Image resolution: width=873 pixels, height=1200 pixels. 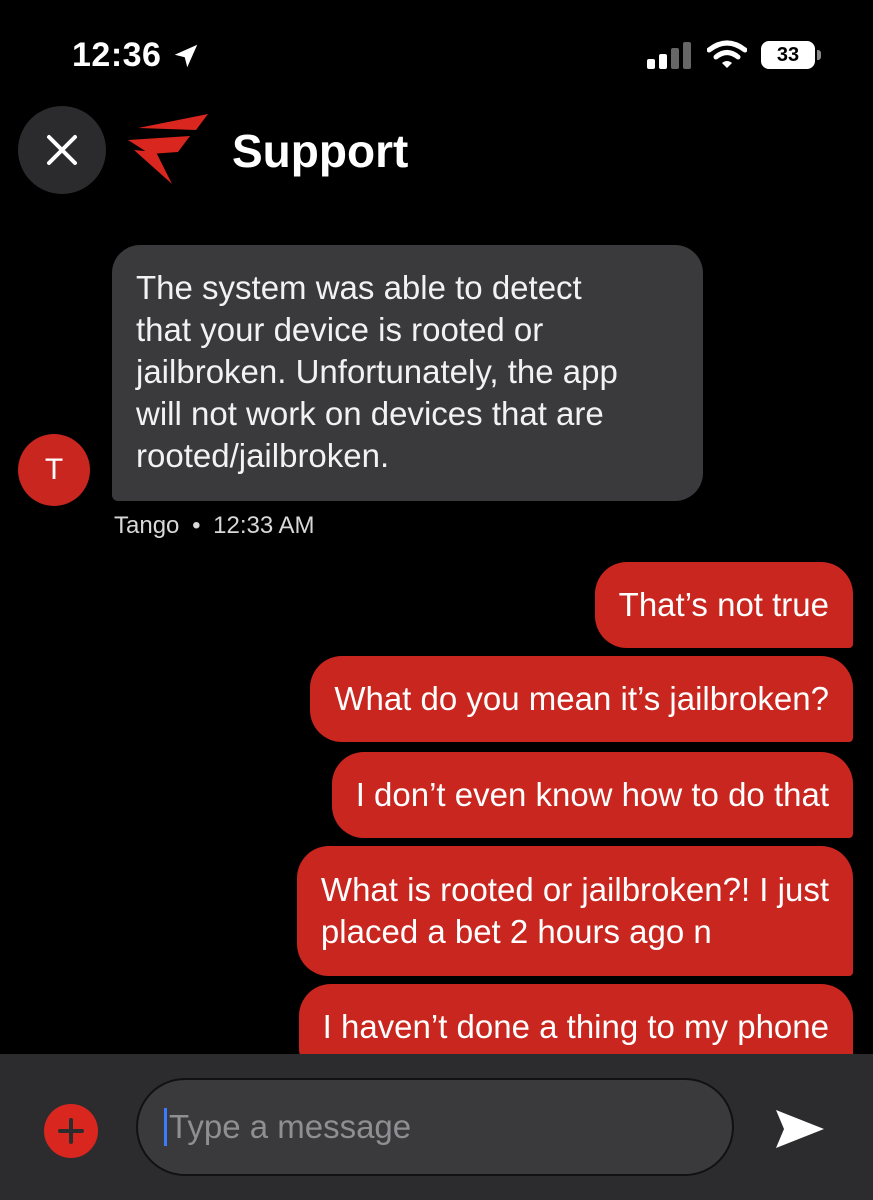 I want to click on incoming-message-line: jailbroken. Unfortunately, the app, so click(x=377, y=371).